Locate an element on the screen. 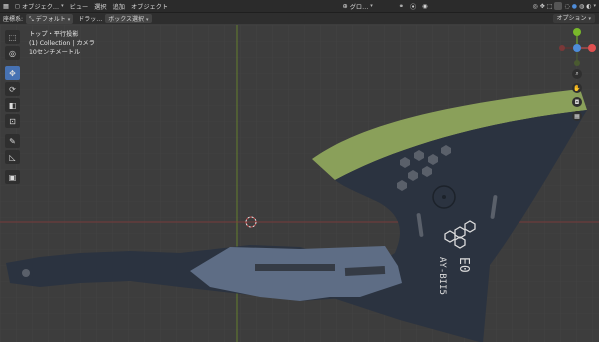  view-name: トップ・平行投影 is located at coordinates (54, 34).